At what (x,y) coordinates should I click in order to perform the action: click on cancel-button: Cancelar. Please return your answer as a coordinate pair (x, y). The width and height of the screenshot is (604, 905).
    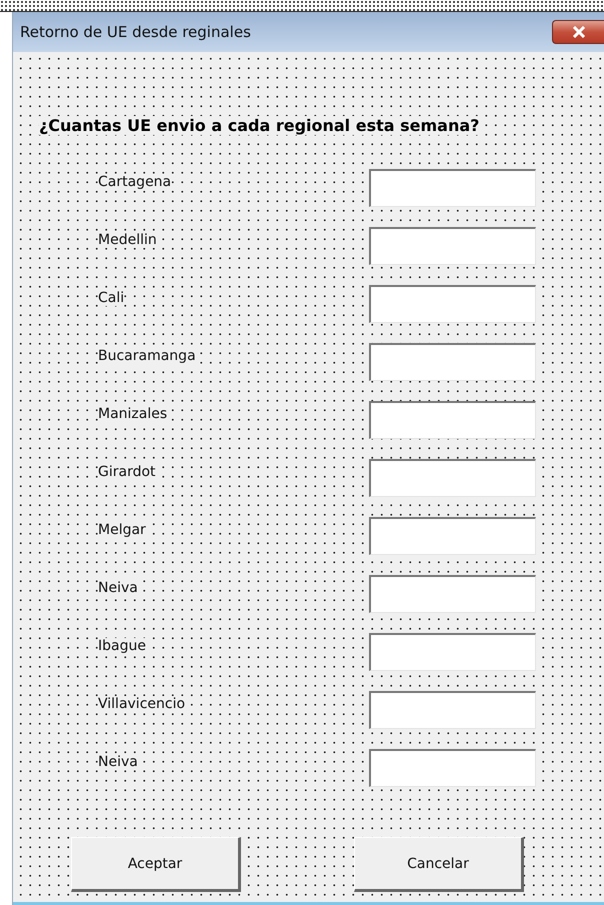
    Looking at the image, I should click on (439, 864).